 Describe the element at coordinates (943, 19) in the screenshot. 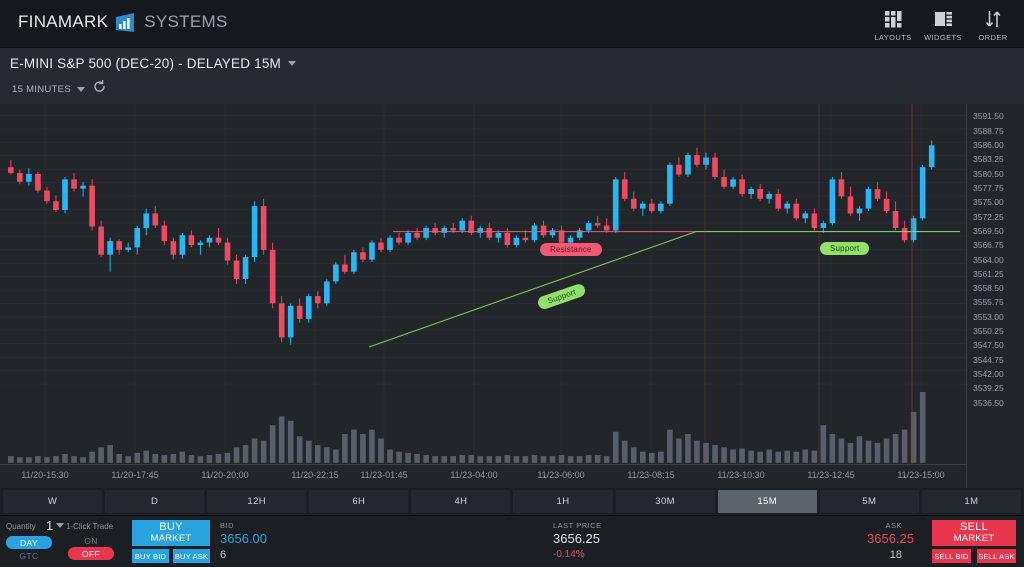

I see `widgets-icon` at that location.